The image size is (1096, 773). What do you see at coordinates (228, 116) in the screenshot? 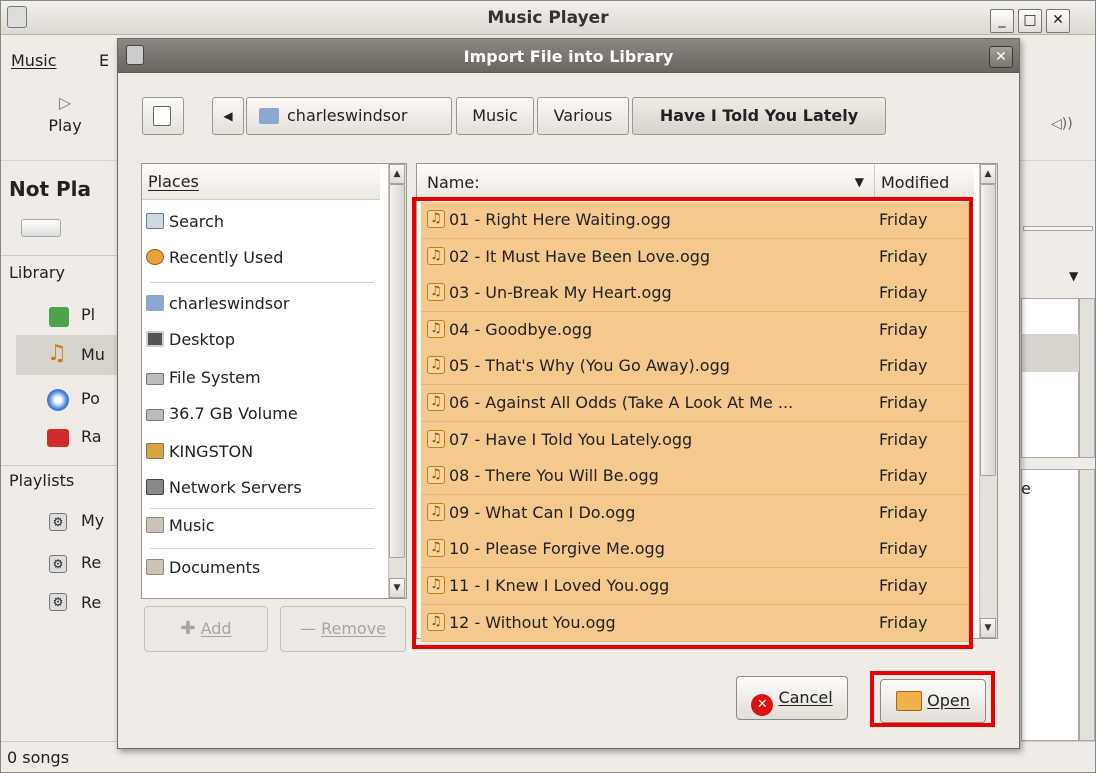
I see `path-back-button: ◀` at bounding box center [228, 116].